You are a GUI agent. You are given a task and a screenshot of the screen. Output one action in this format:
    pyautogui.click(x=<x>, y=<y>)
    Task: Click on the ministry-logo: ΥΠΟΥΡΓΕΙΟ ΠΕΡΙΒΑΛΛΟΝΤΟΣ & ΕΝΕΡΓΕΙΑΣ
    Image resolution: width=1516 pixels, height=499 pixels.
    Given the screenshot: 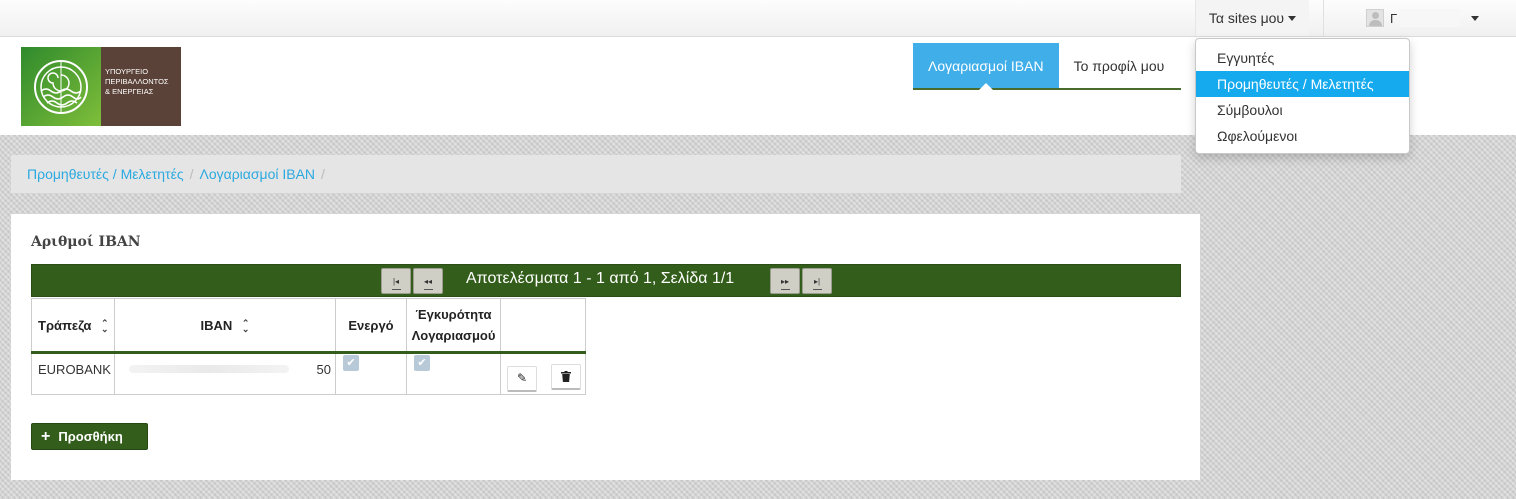 What is the action you would take?
    pyautogui.click(x=101, y=86)
    